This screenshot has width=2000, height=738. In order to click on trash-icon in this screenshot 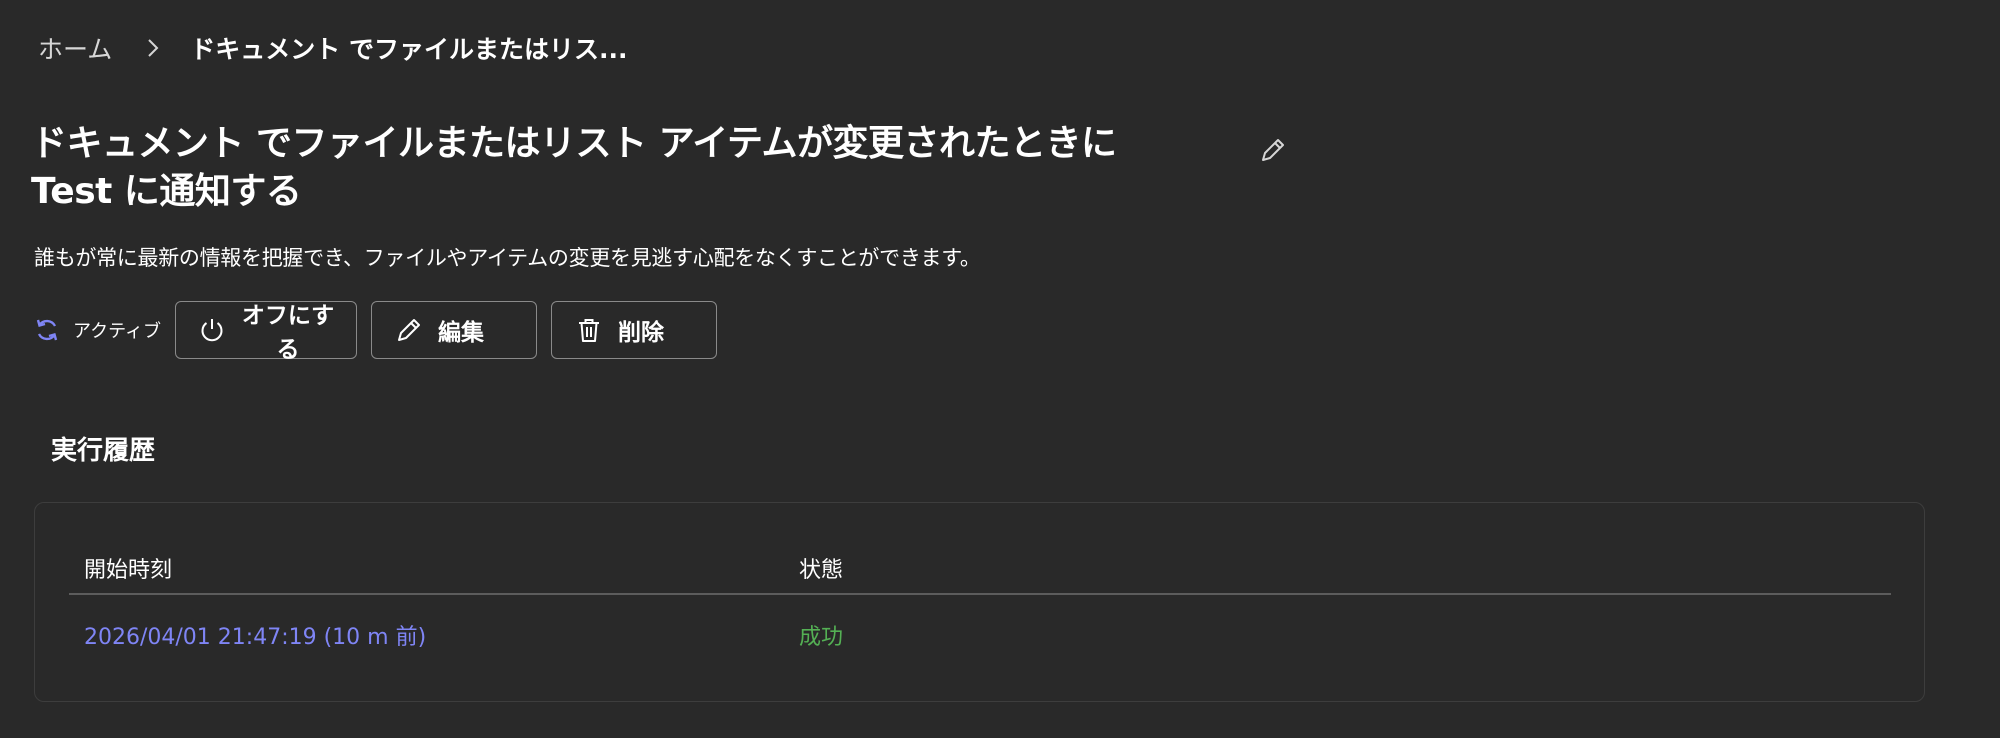, I will do `click(589, 330)`.